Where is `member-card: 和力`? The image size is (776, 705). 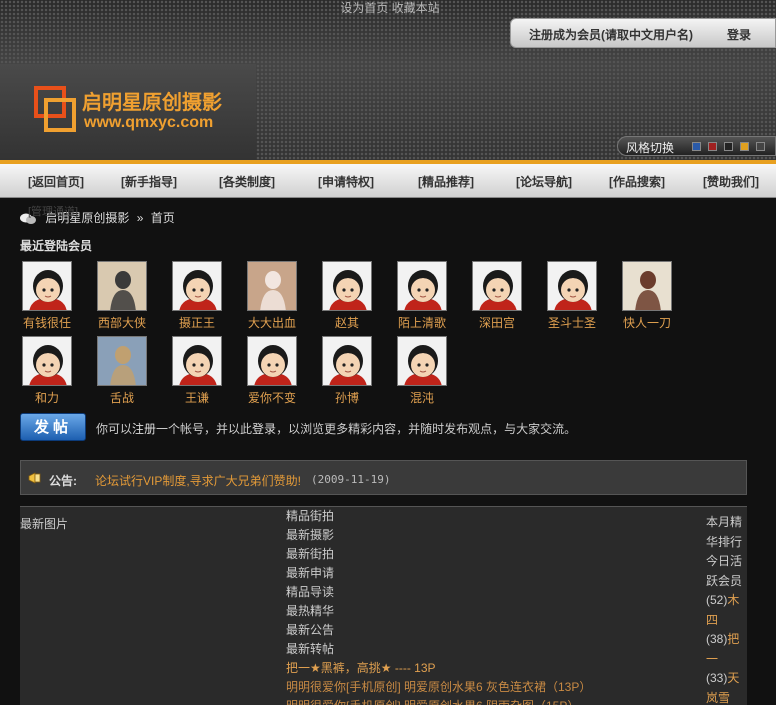 member-card: 和力 is located at coordinates (47, 371).